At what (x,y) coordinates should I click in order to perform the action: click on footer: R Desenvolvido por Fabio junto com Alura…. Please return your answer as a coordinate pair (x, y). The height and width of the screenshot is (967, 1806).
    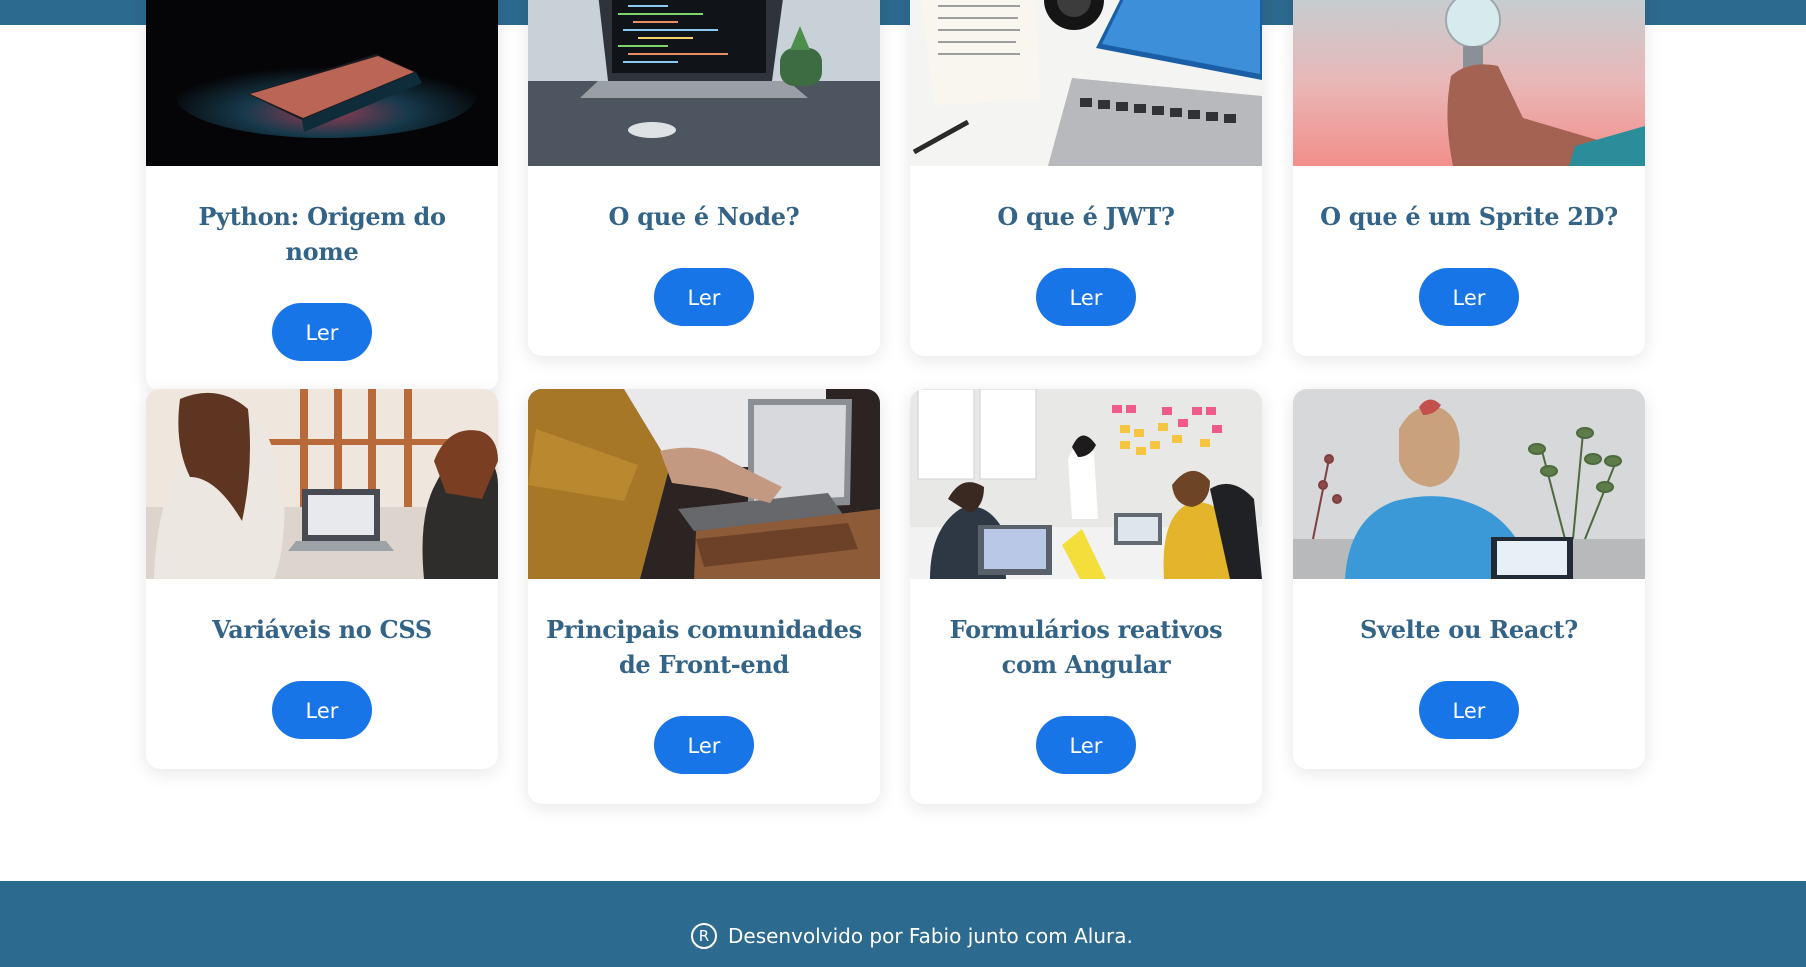
    Looking at the image, I should click on (903, 924).